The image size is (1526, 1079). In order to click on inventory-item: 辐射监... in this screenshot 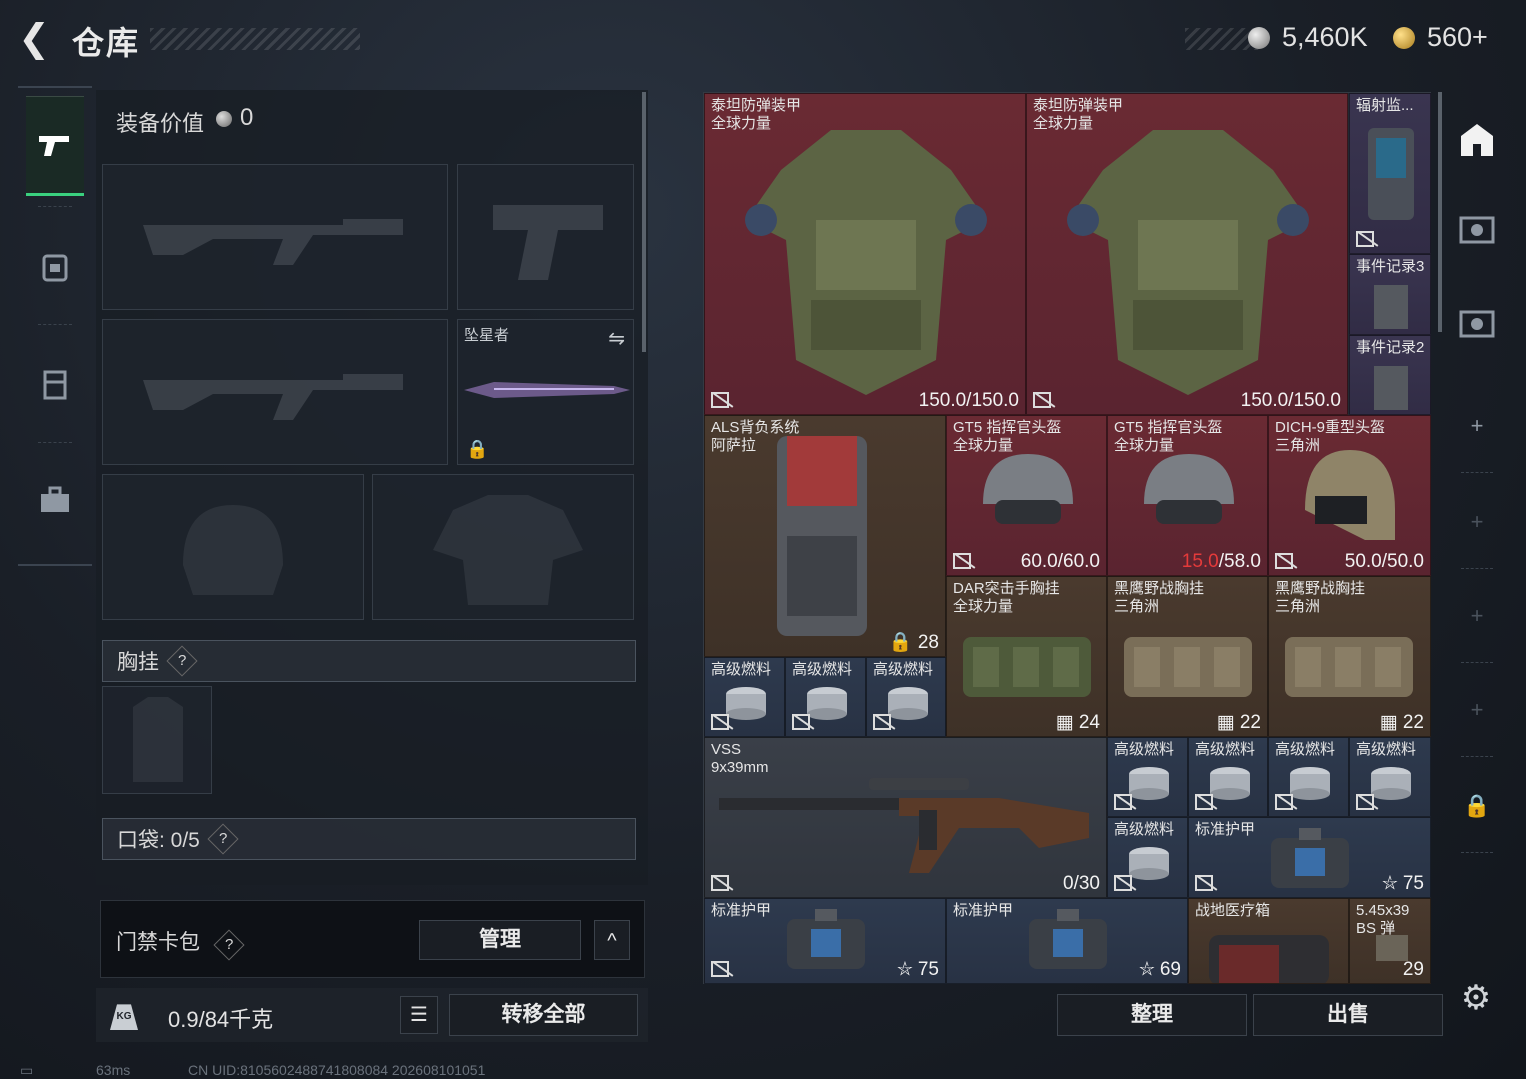, I will do `click(1390, 173)`.